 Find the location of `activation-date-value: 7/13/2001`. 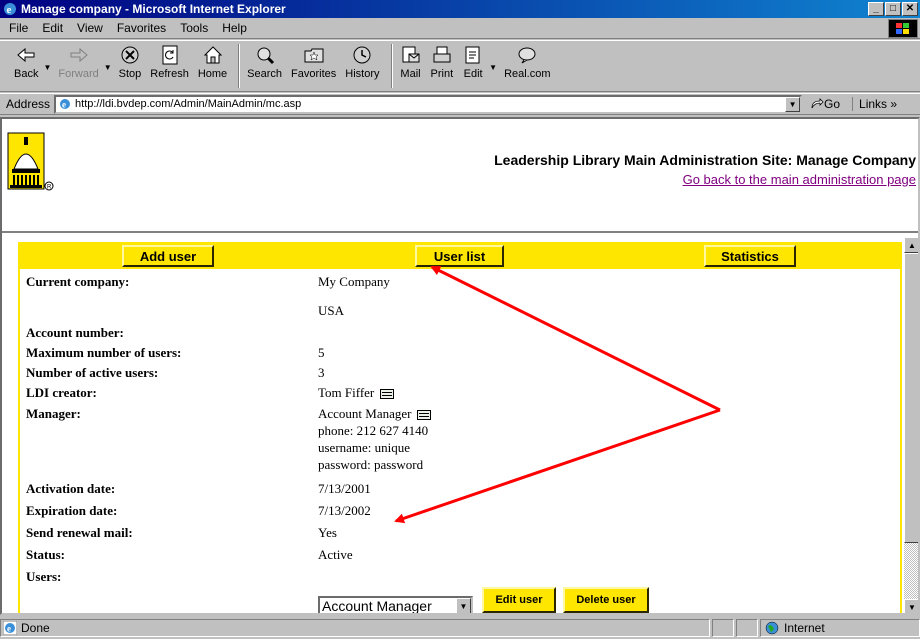

activation-date-value: 7/13/2001 is located at coordinates (344, 488).